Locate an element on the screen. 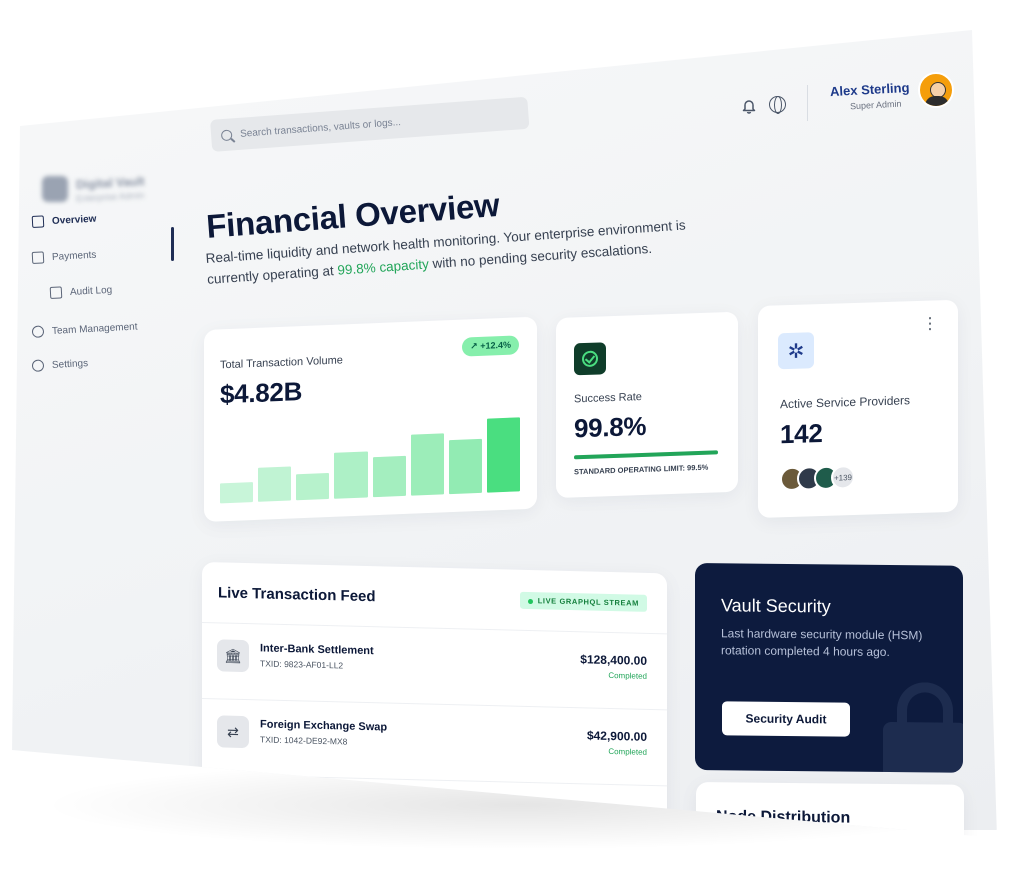 This screenshot has height=869, width=1024. more-options-icon: ⋮ is located at coordinates (930, 324).